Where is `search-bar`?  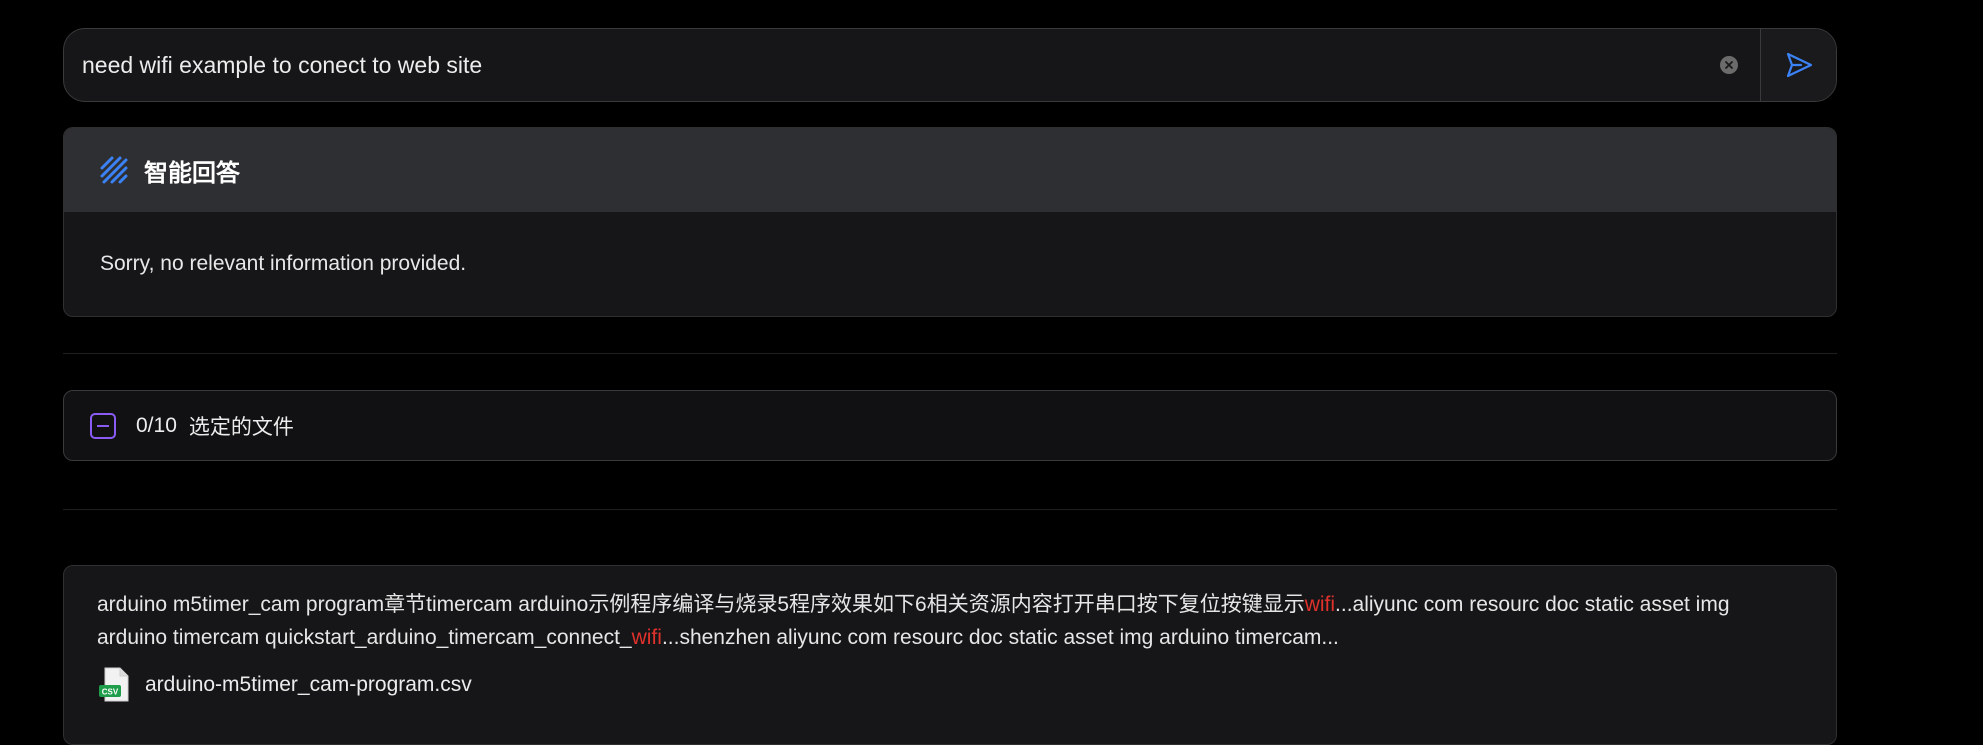 search-bar is located at coordinates (950, 65).